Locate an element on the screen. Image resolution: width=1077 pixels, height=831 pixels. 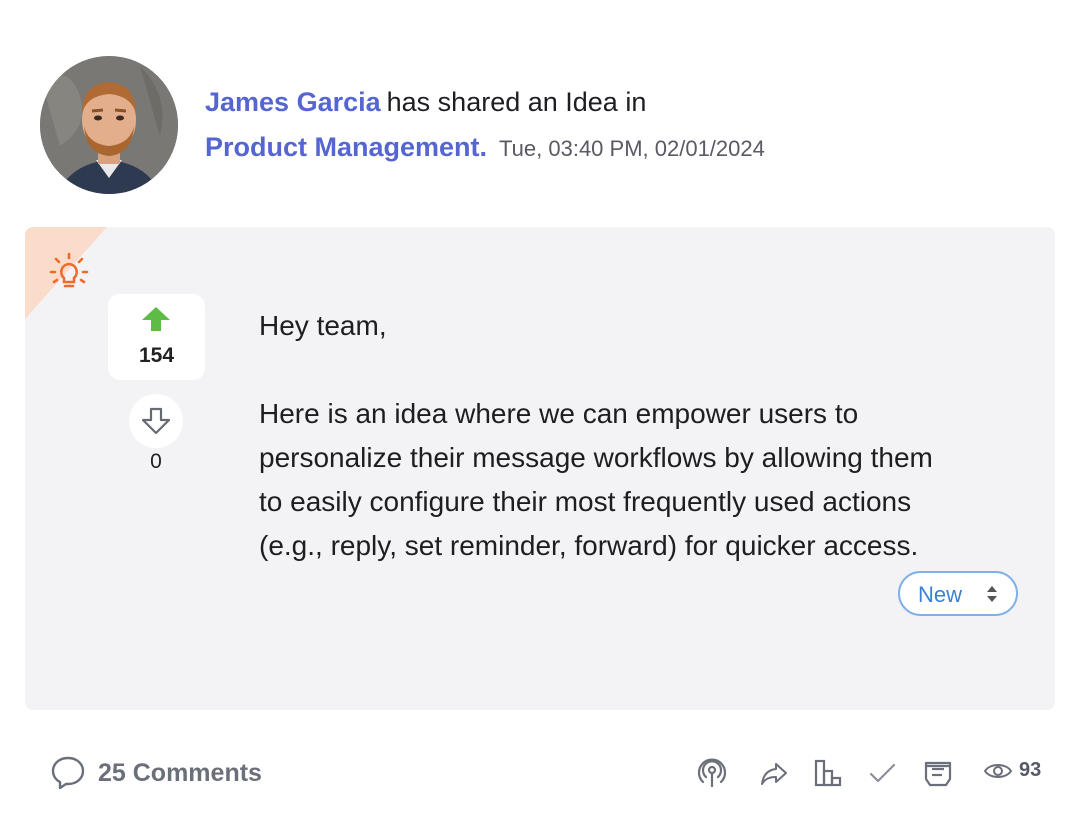
share-icon is located at coordinates (774, 773).